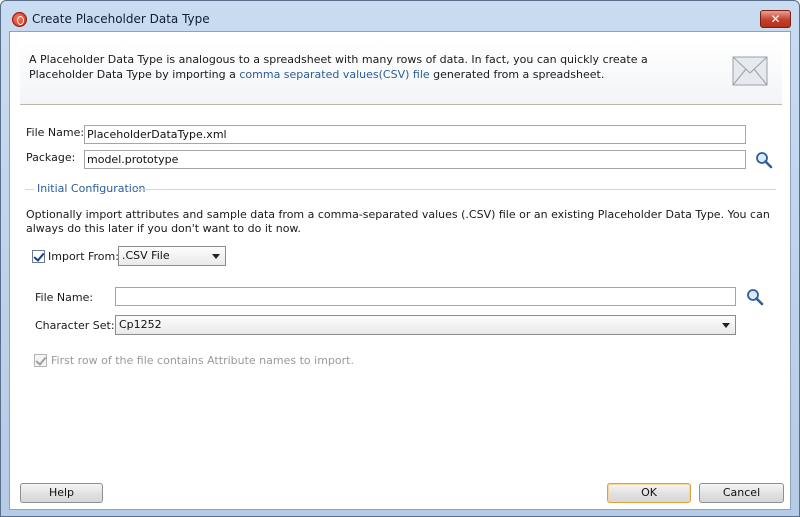  What do you see at coordinates (121, 19) in the screenshot?
I see `window-title: Create Placeholder Data Type` at bounding box center [121, 19].